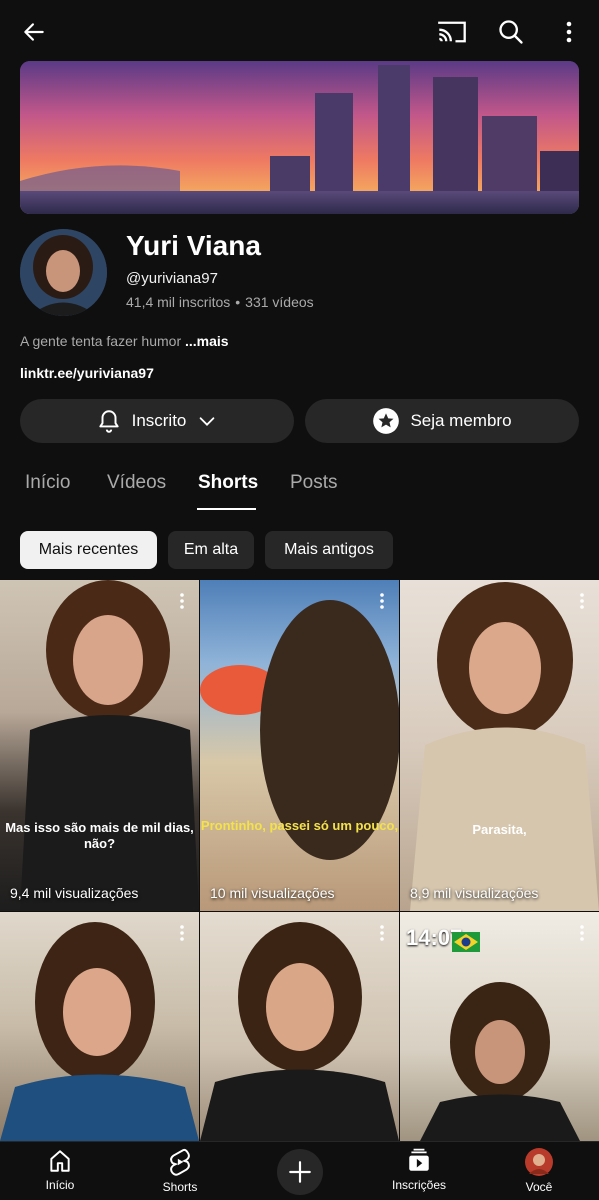 The height and width of the screenshot is (1200, 599). What do you see at coordinates (272, 893) in the screenshot?
I see `short-views: 10 mil visualizações` at bounding box center [272, 893].